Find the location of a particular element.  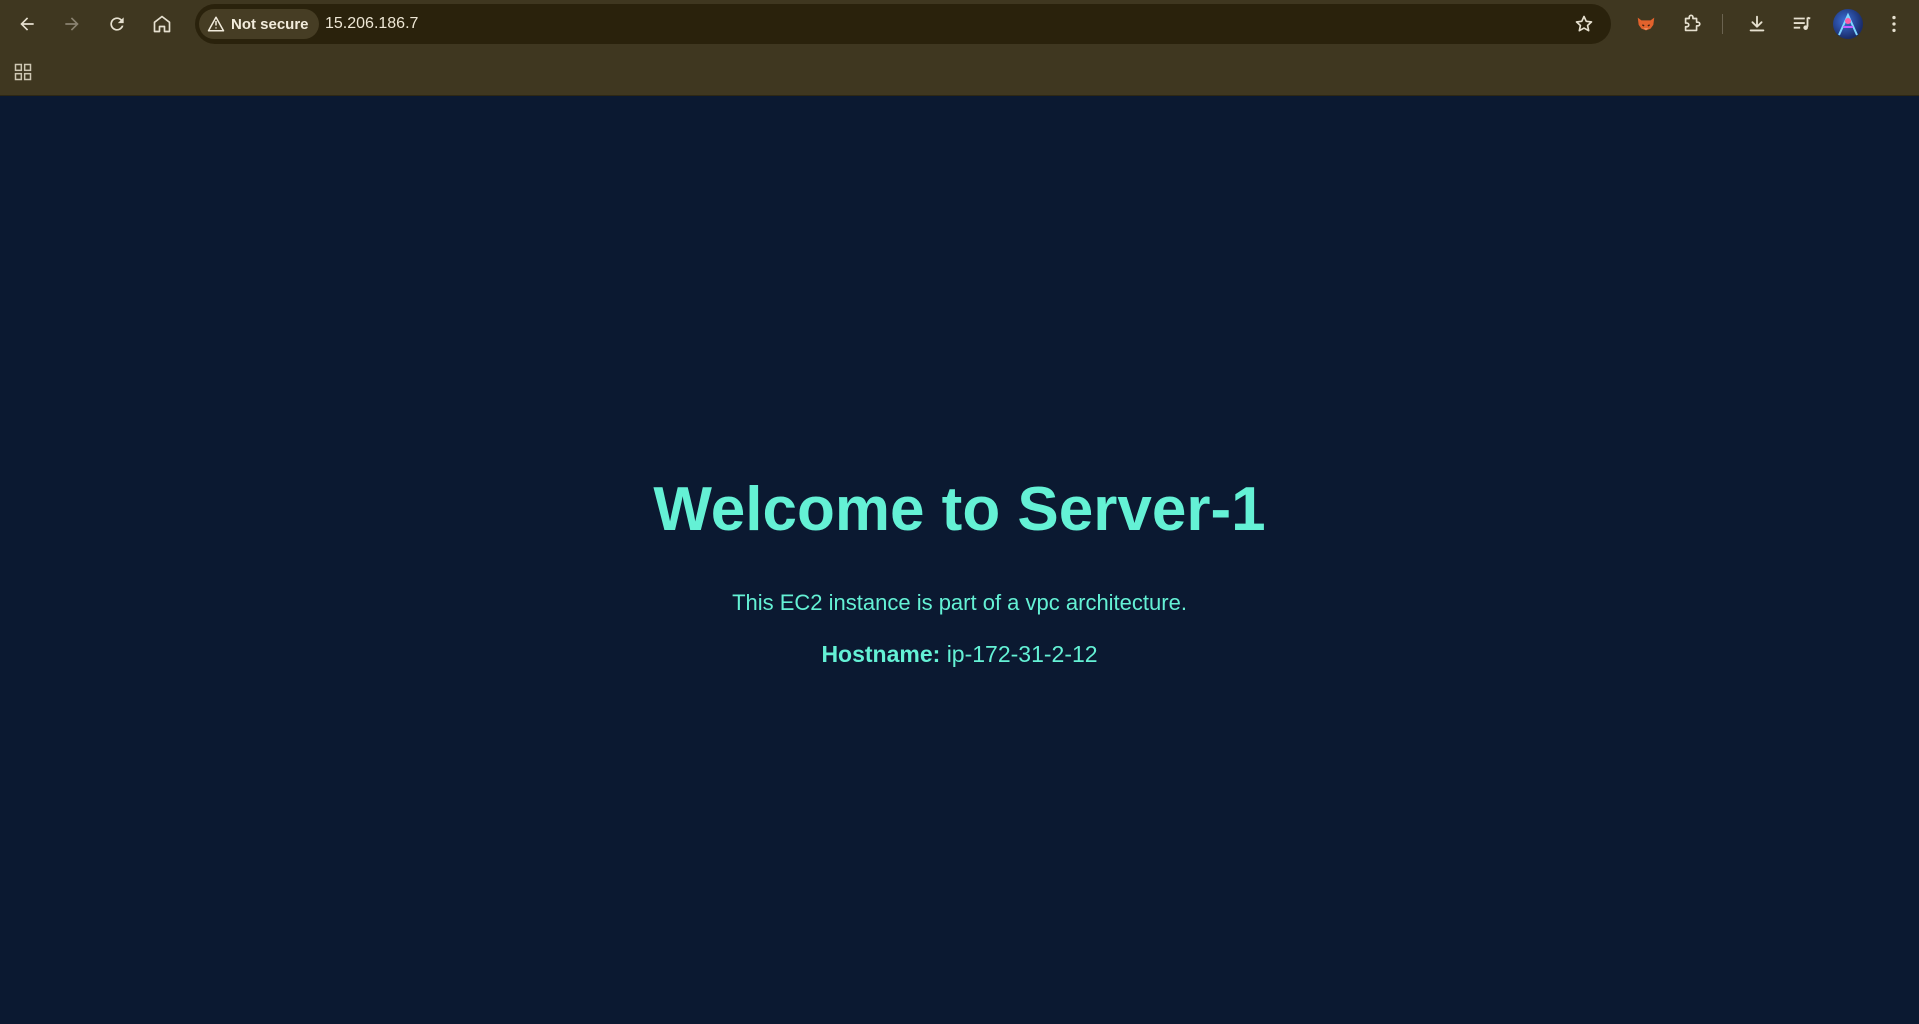

puzzle-icon is located at coordinates (1692, 23).